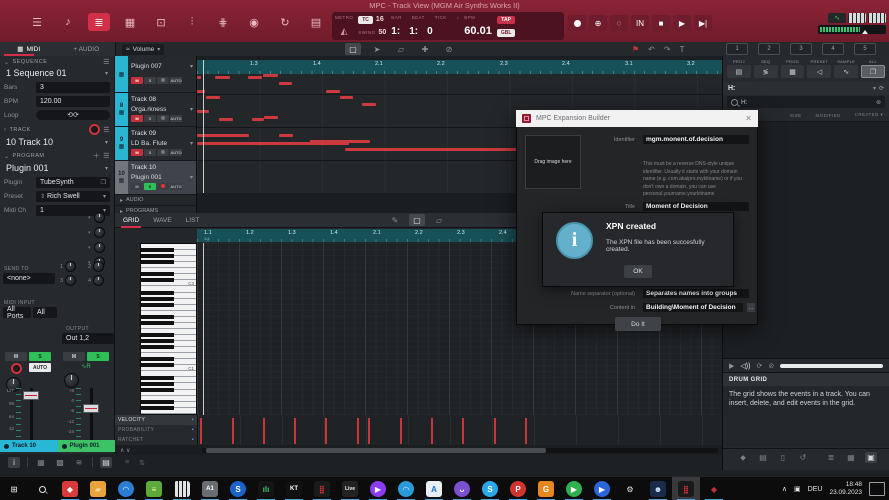  Describe the element at coordinates (71, 280) in the screenshot. I see `send-knob` at that location.